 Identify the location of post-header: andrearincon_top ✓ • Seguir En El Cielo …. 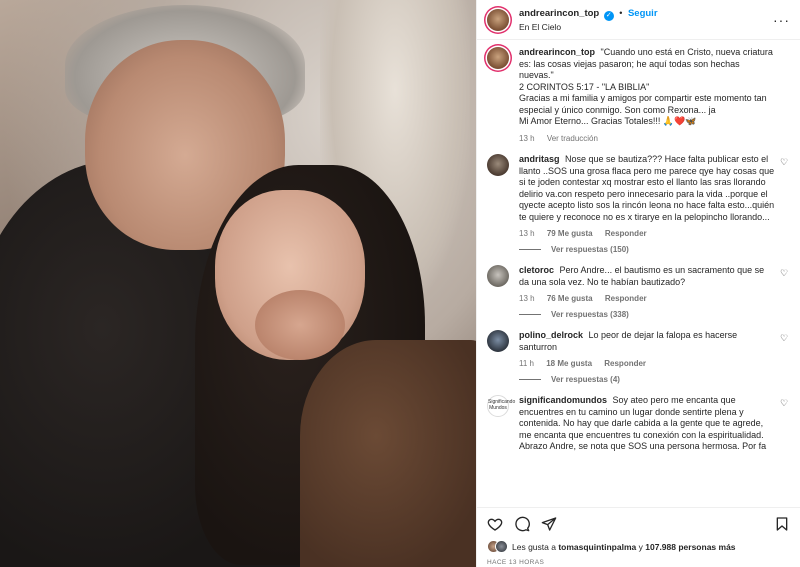
(638, 20).